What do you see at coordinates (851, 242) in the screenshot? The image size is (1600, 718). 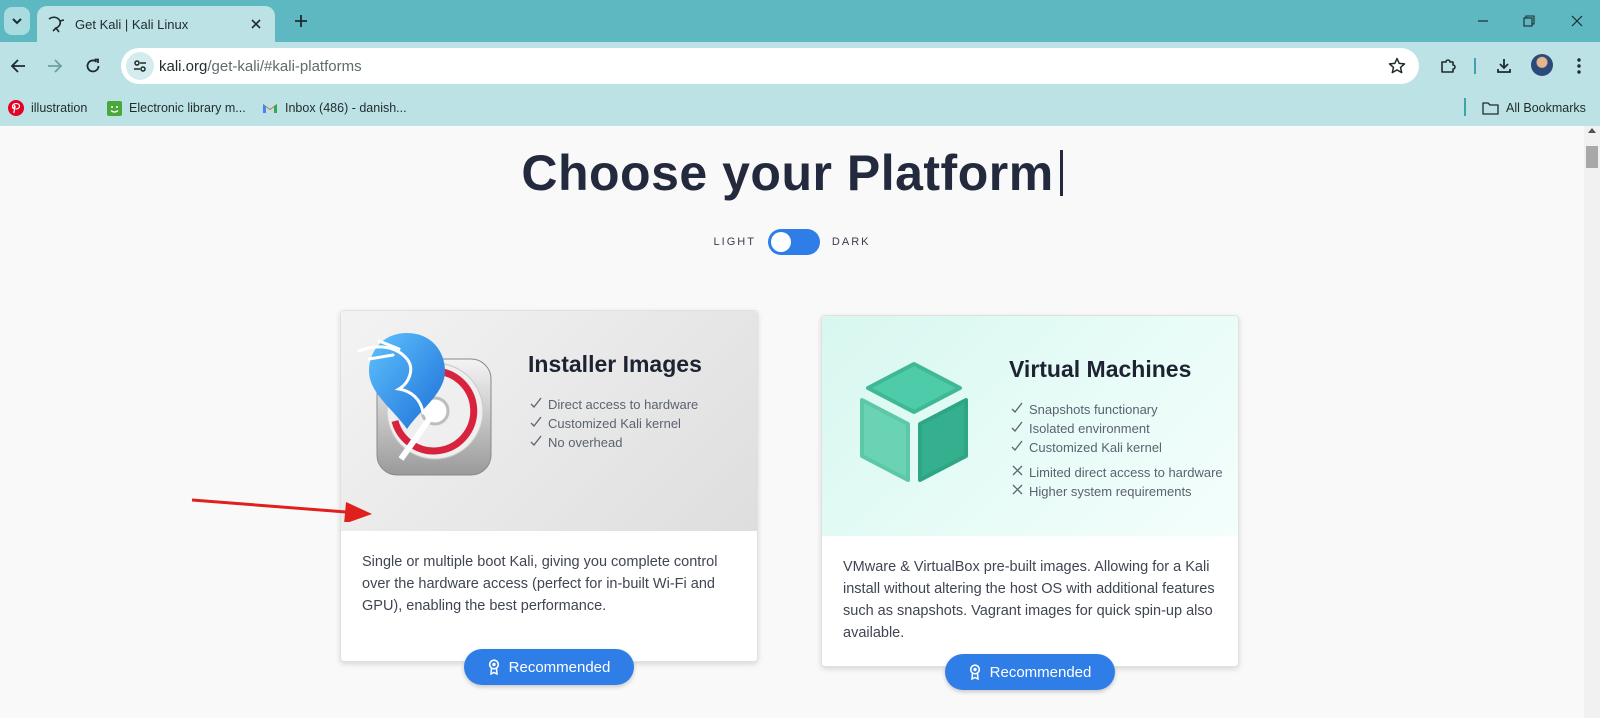 I see `toggle-dark-label: DARK` at bounding box center [851, 242].